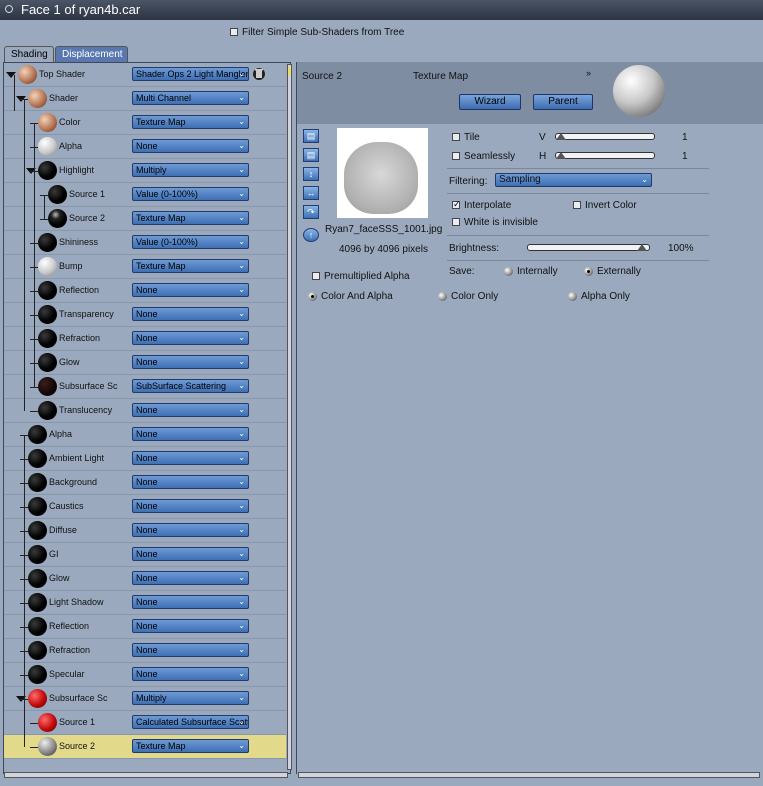 This screenshot has height=786, width=763. I want to click on tree-node: Source 1 Value (0-100%) ⌄, so click(145, 195).